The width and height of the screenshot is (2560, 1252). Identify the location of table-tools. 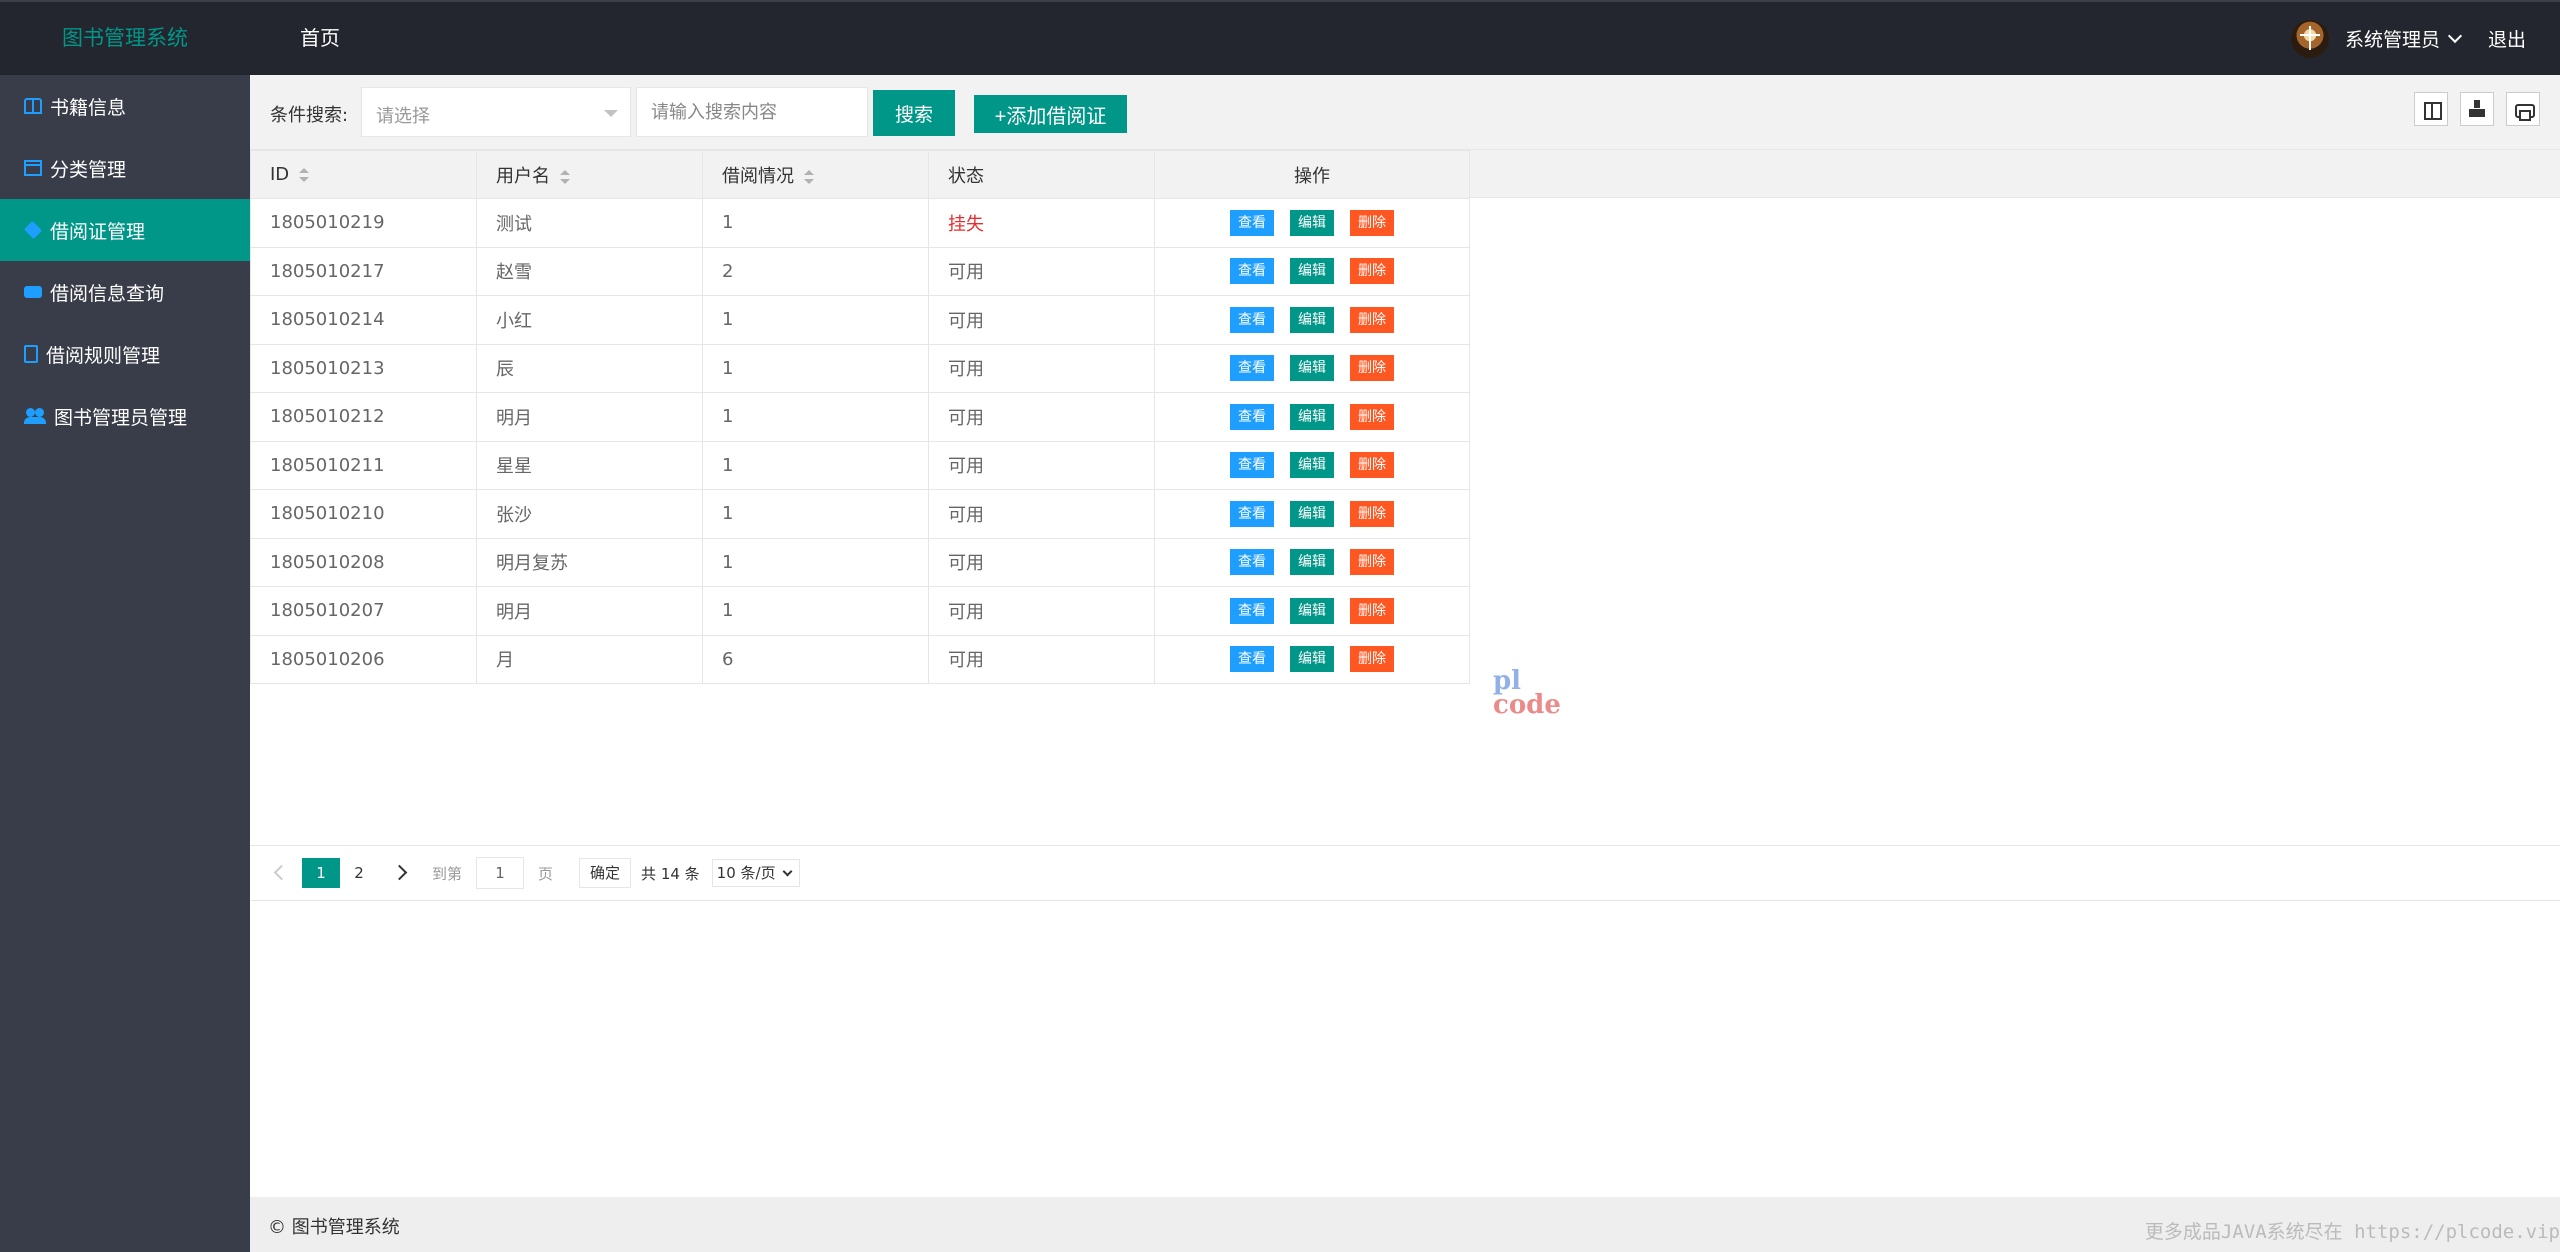
(2477, 109).